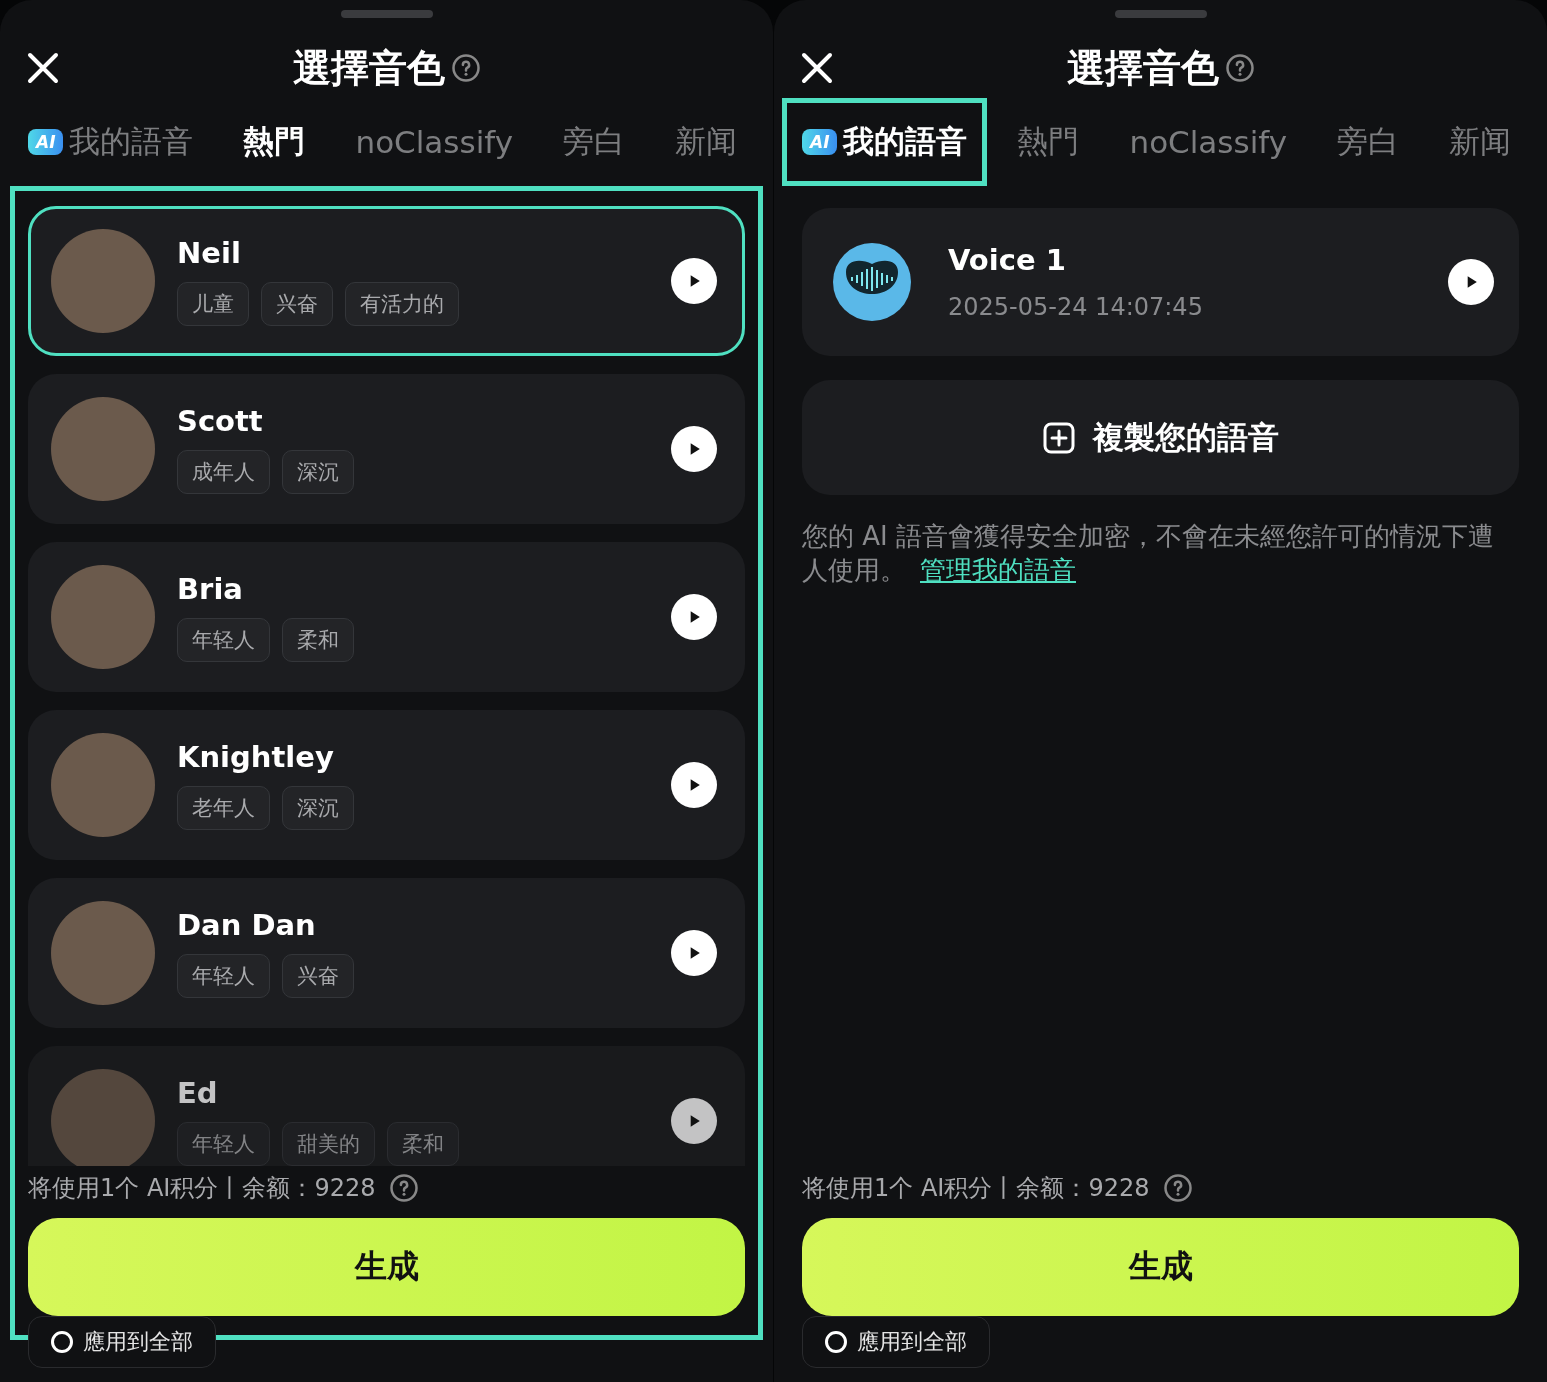 The image size is (1547, 1382). Describe the element at coordinates (386, 785) in the screenshot. I see `voice-card: Knightley 老年人 深沉` at that location.